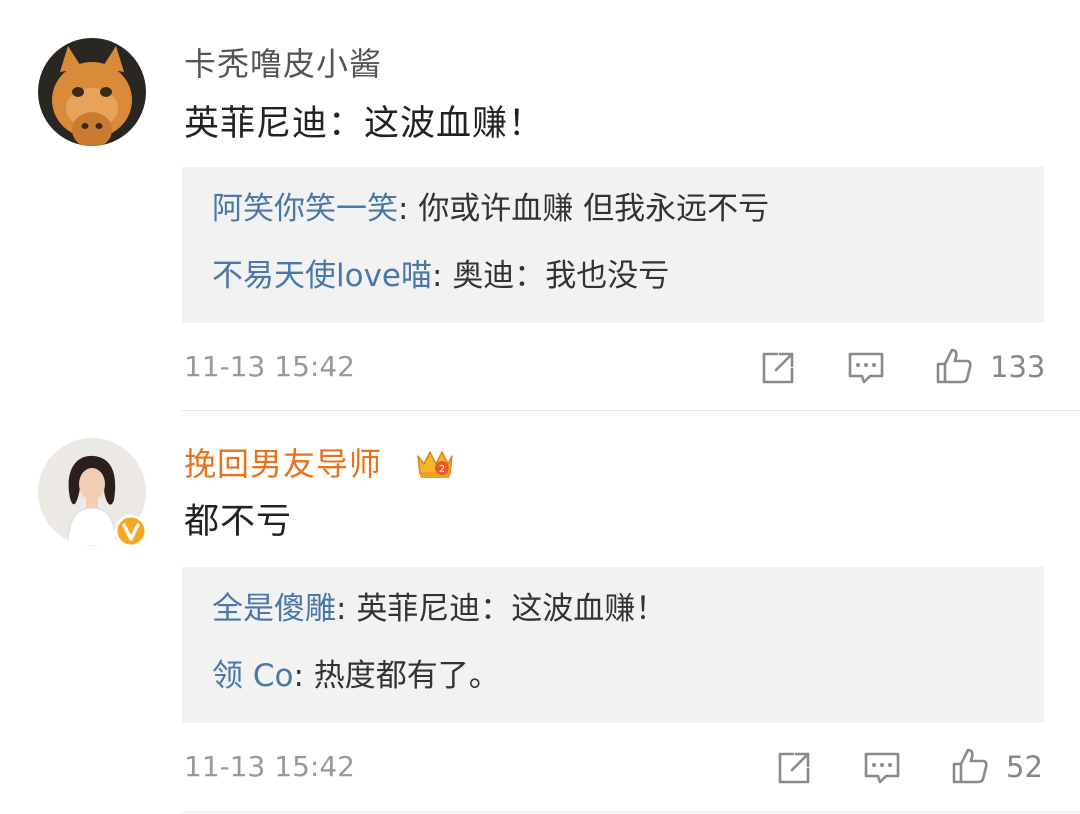 Image resolution: width=1080 pixels, height=814 pixels. What do you see at coordinates (442, 469) in the screenshot?
I see `svg-text: 2` at bounding box center [442, 469].